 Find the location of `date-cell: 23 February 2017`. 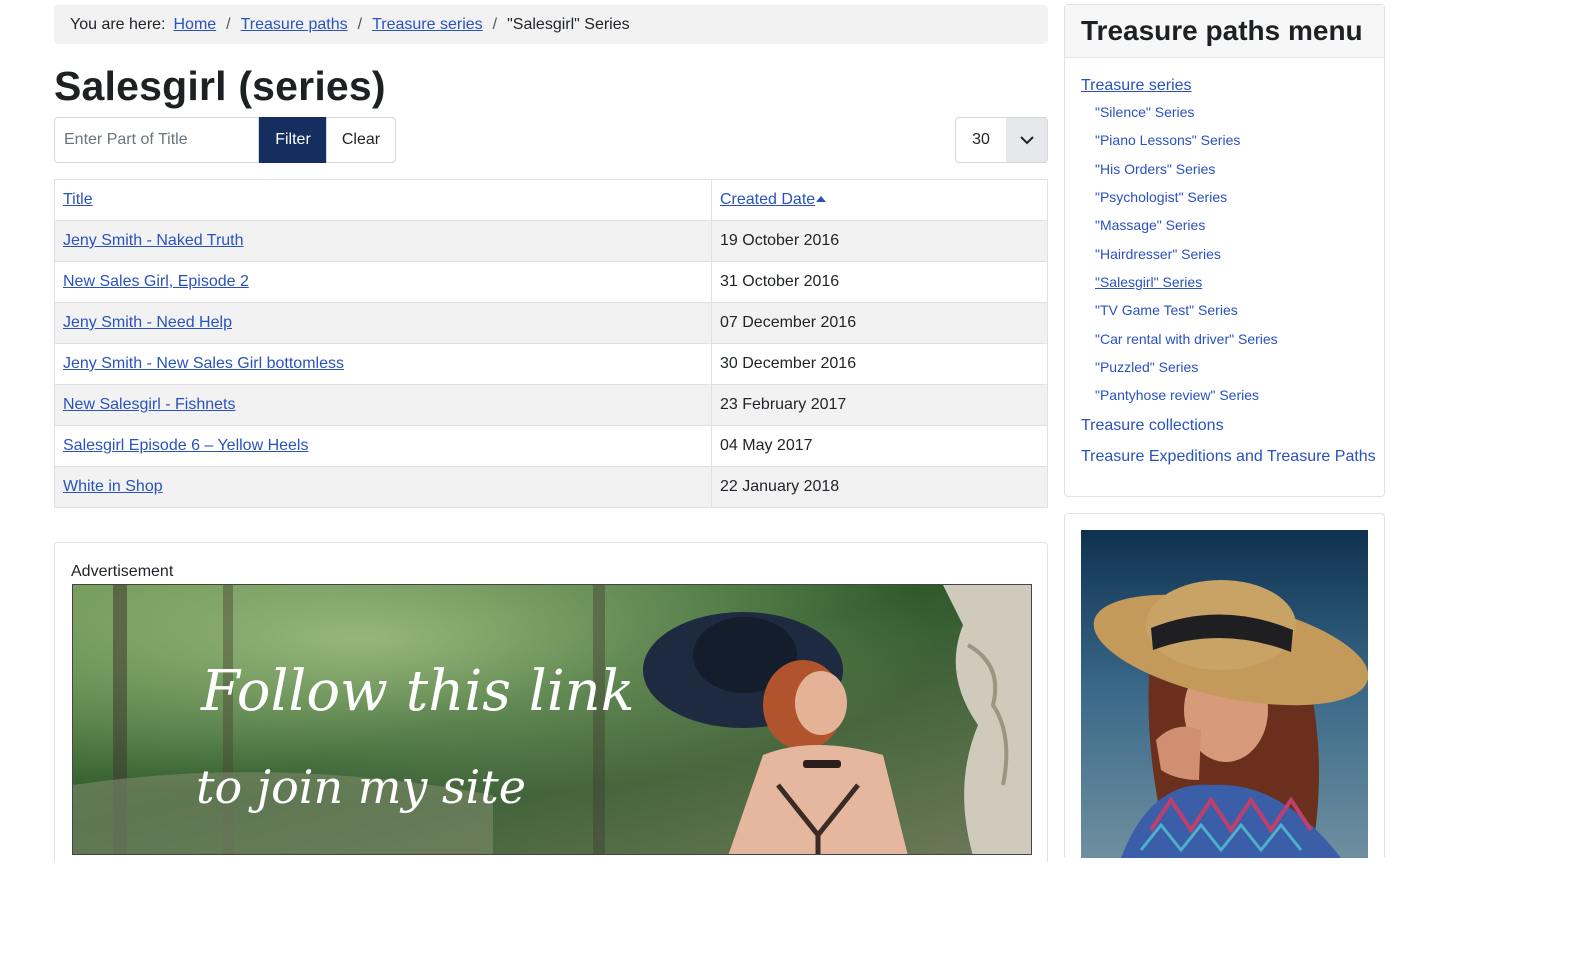

date-cell: 23 February 2017 is located at coordinates (879, 405).